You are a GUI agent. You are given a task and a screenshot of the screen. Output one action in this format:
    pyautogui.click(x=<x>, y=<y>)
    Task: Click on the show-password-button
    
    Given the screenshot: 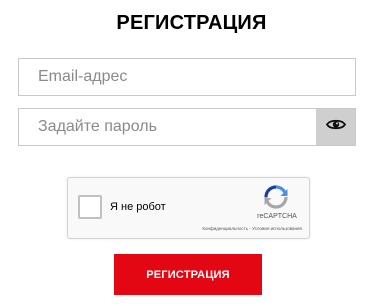 What is the action you would take?
    pyautogui.click(x=335, y=127)
    